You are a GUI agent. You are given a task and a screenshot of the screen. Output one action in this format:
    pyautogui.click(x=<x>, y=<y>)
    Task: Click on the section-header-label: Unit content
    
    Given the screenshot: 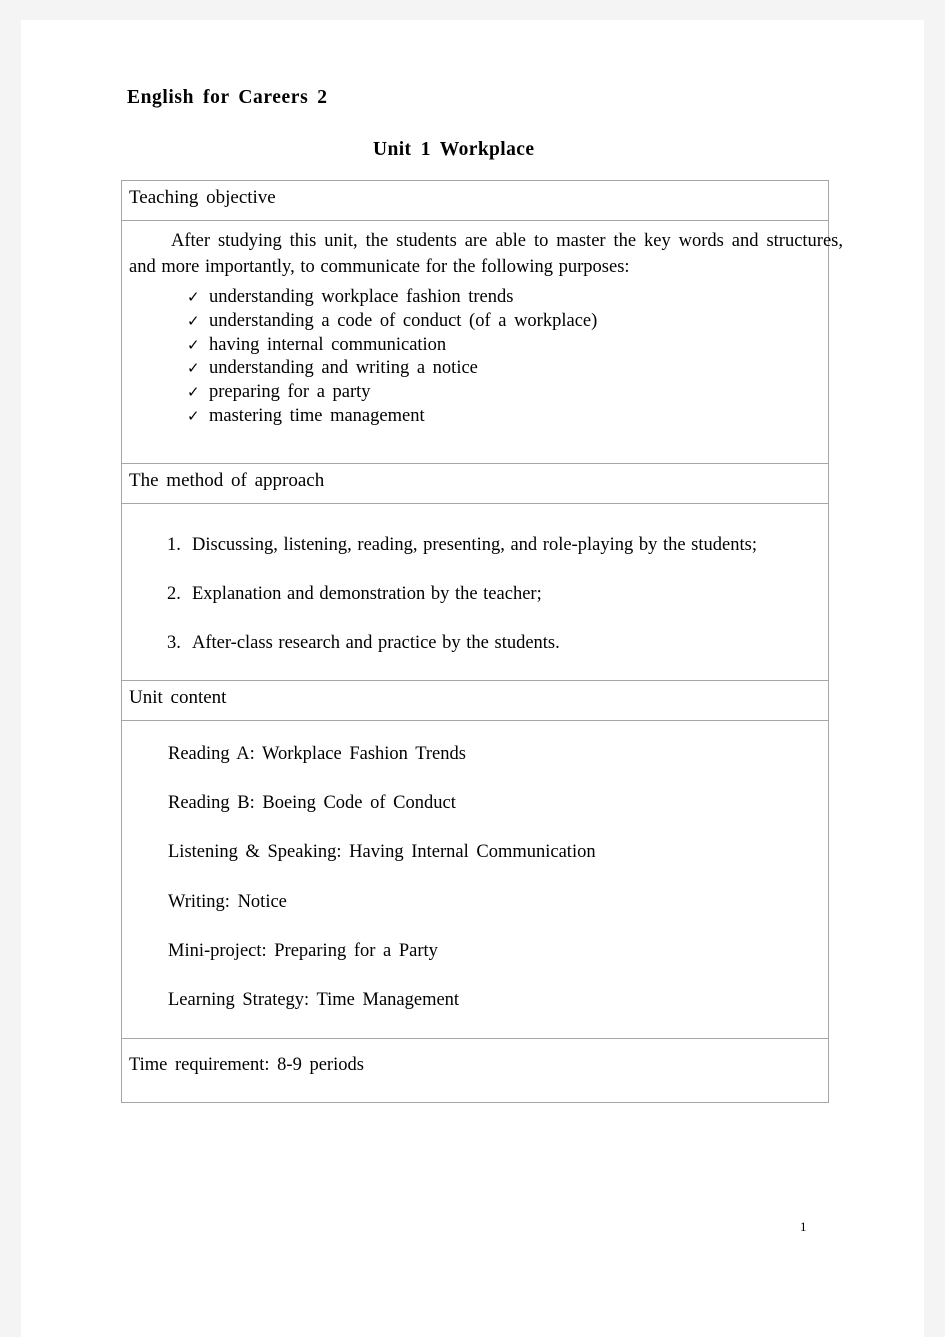 What is the action you would take?
    pyautogui.click(x=178, y=697)
    